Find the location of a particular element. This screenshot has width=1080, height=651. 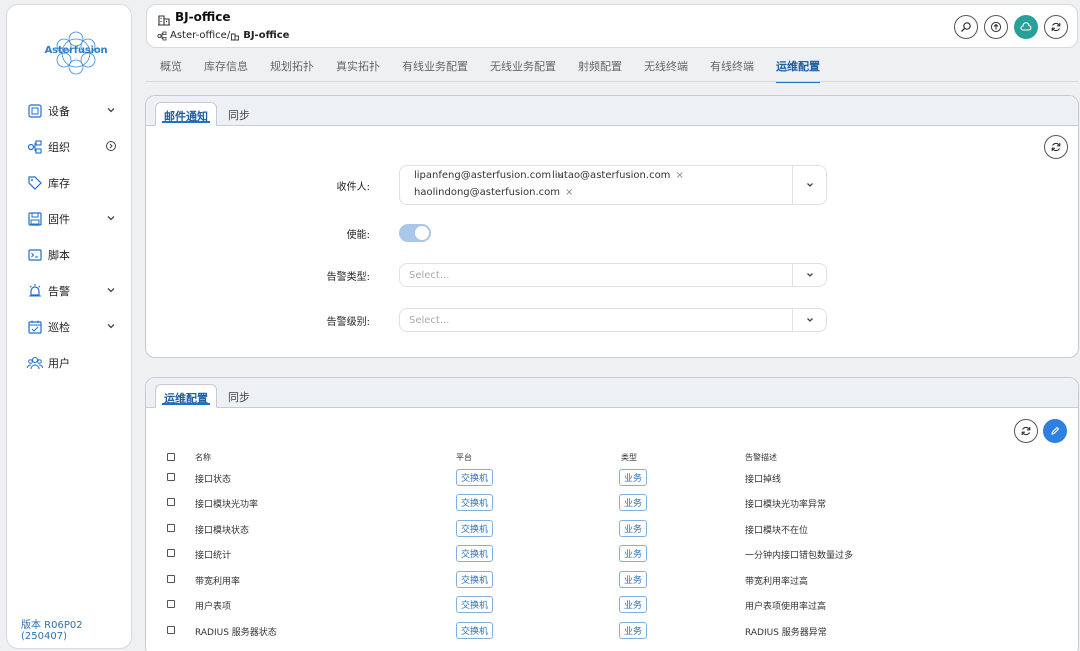

row-name: 用户表项 is located at coordinates (213, 607).